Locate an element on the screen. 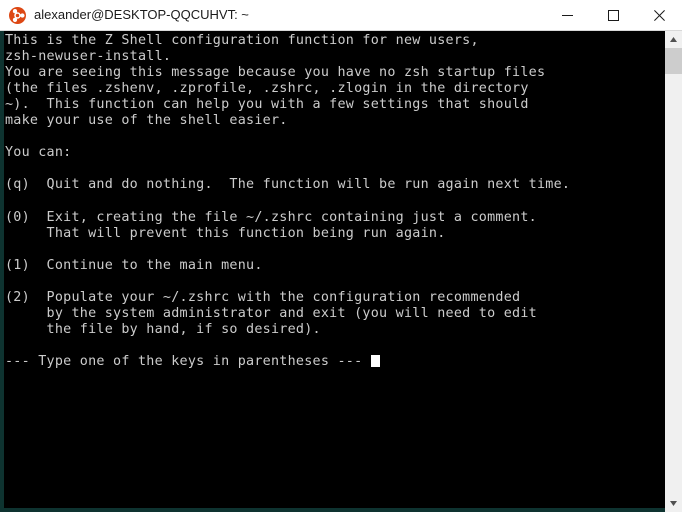  minimize-icon is located at coordinates (567, 15).